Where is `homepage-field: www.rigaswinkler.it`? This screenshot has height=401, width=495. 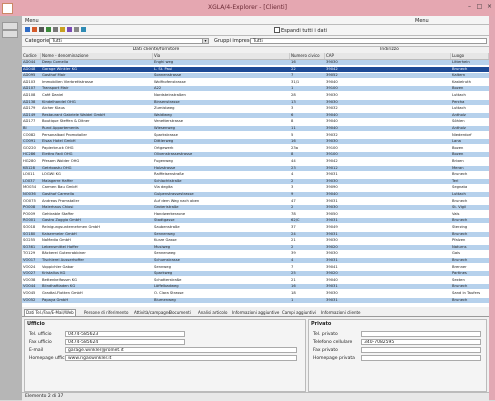
homepage-field: www.rigaswinkler.it is located at coordinates (181, 358).